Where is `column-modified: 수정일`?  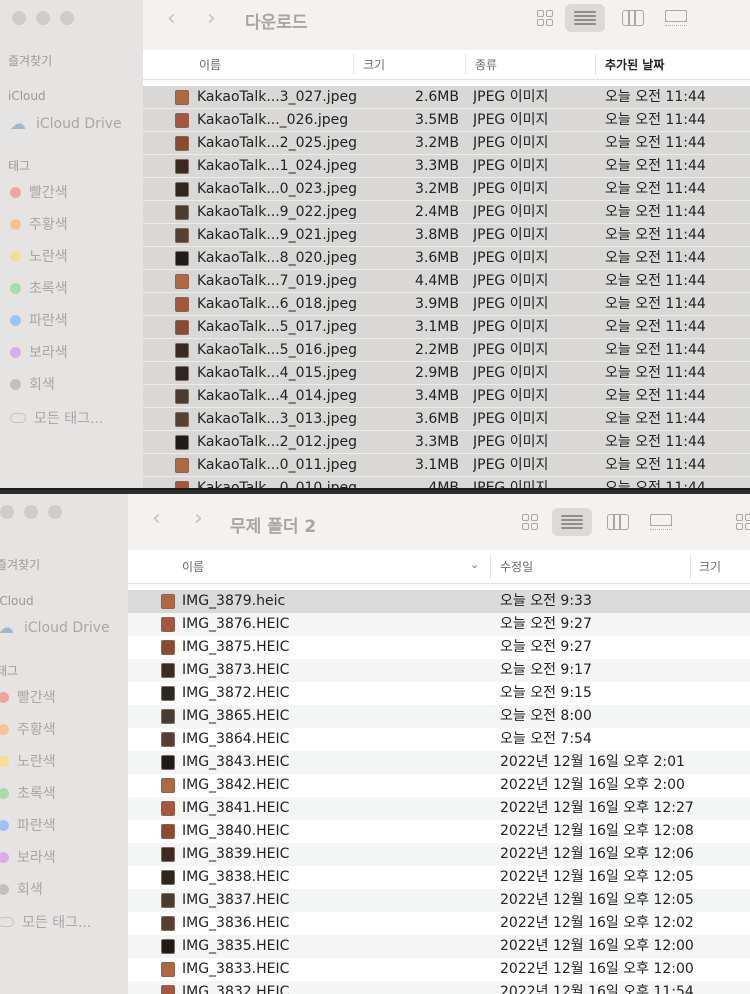
column-modified: 수정일 is located at coordinates (512, 566).